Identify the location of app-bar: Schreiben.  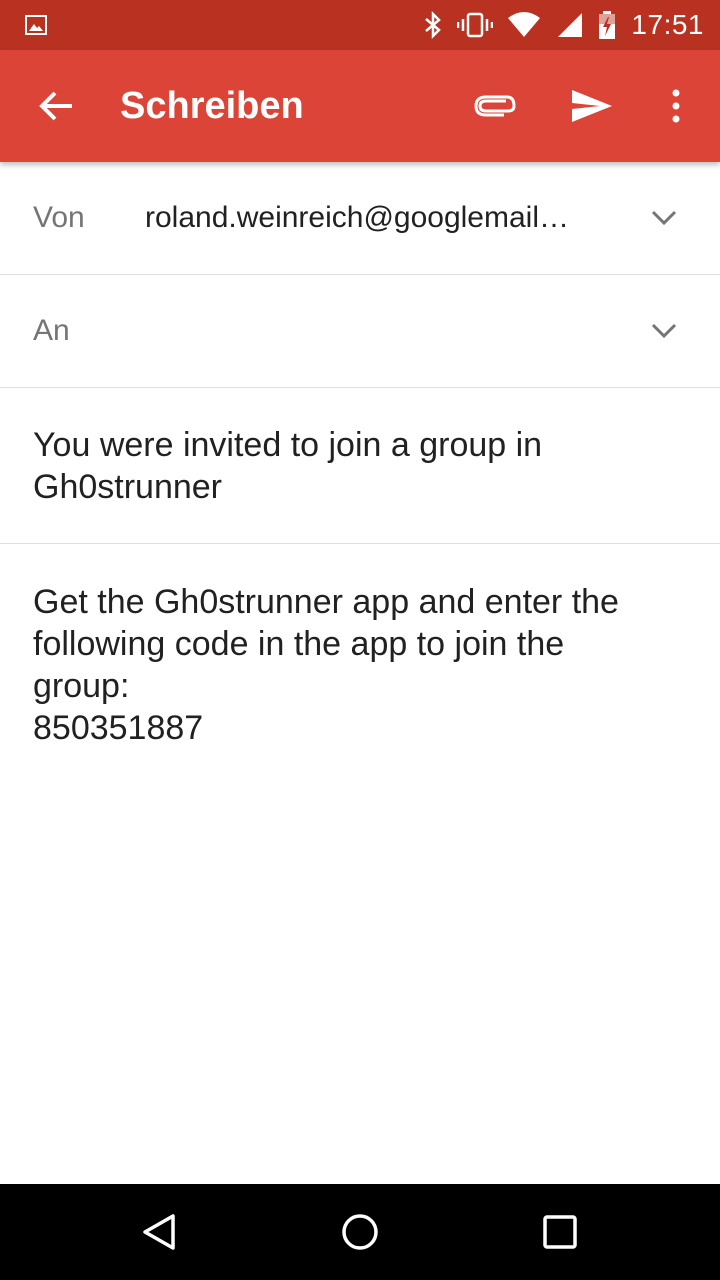
(360, 106).